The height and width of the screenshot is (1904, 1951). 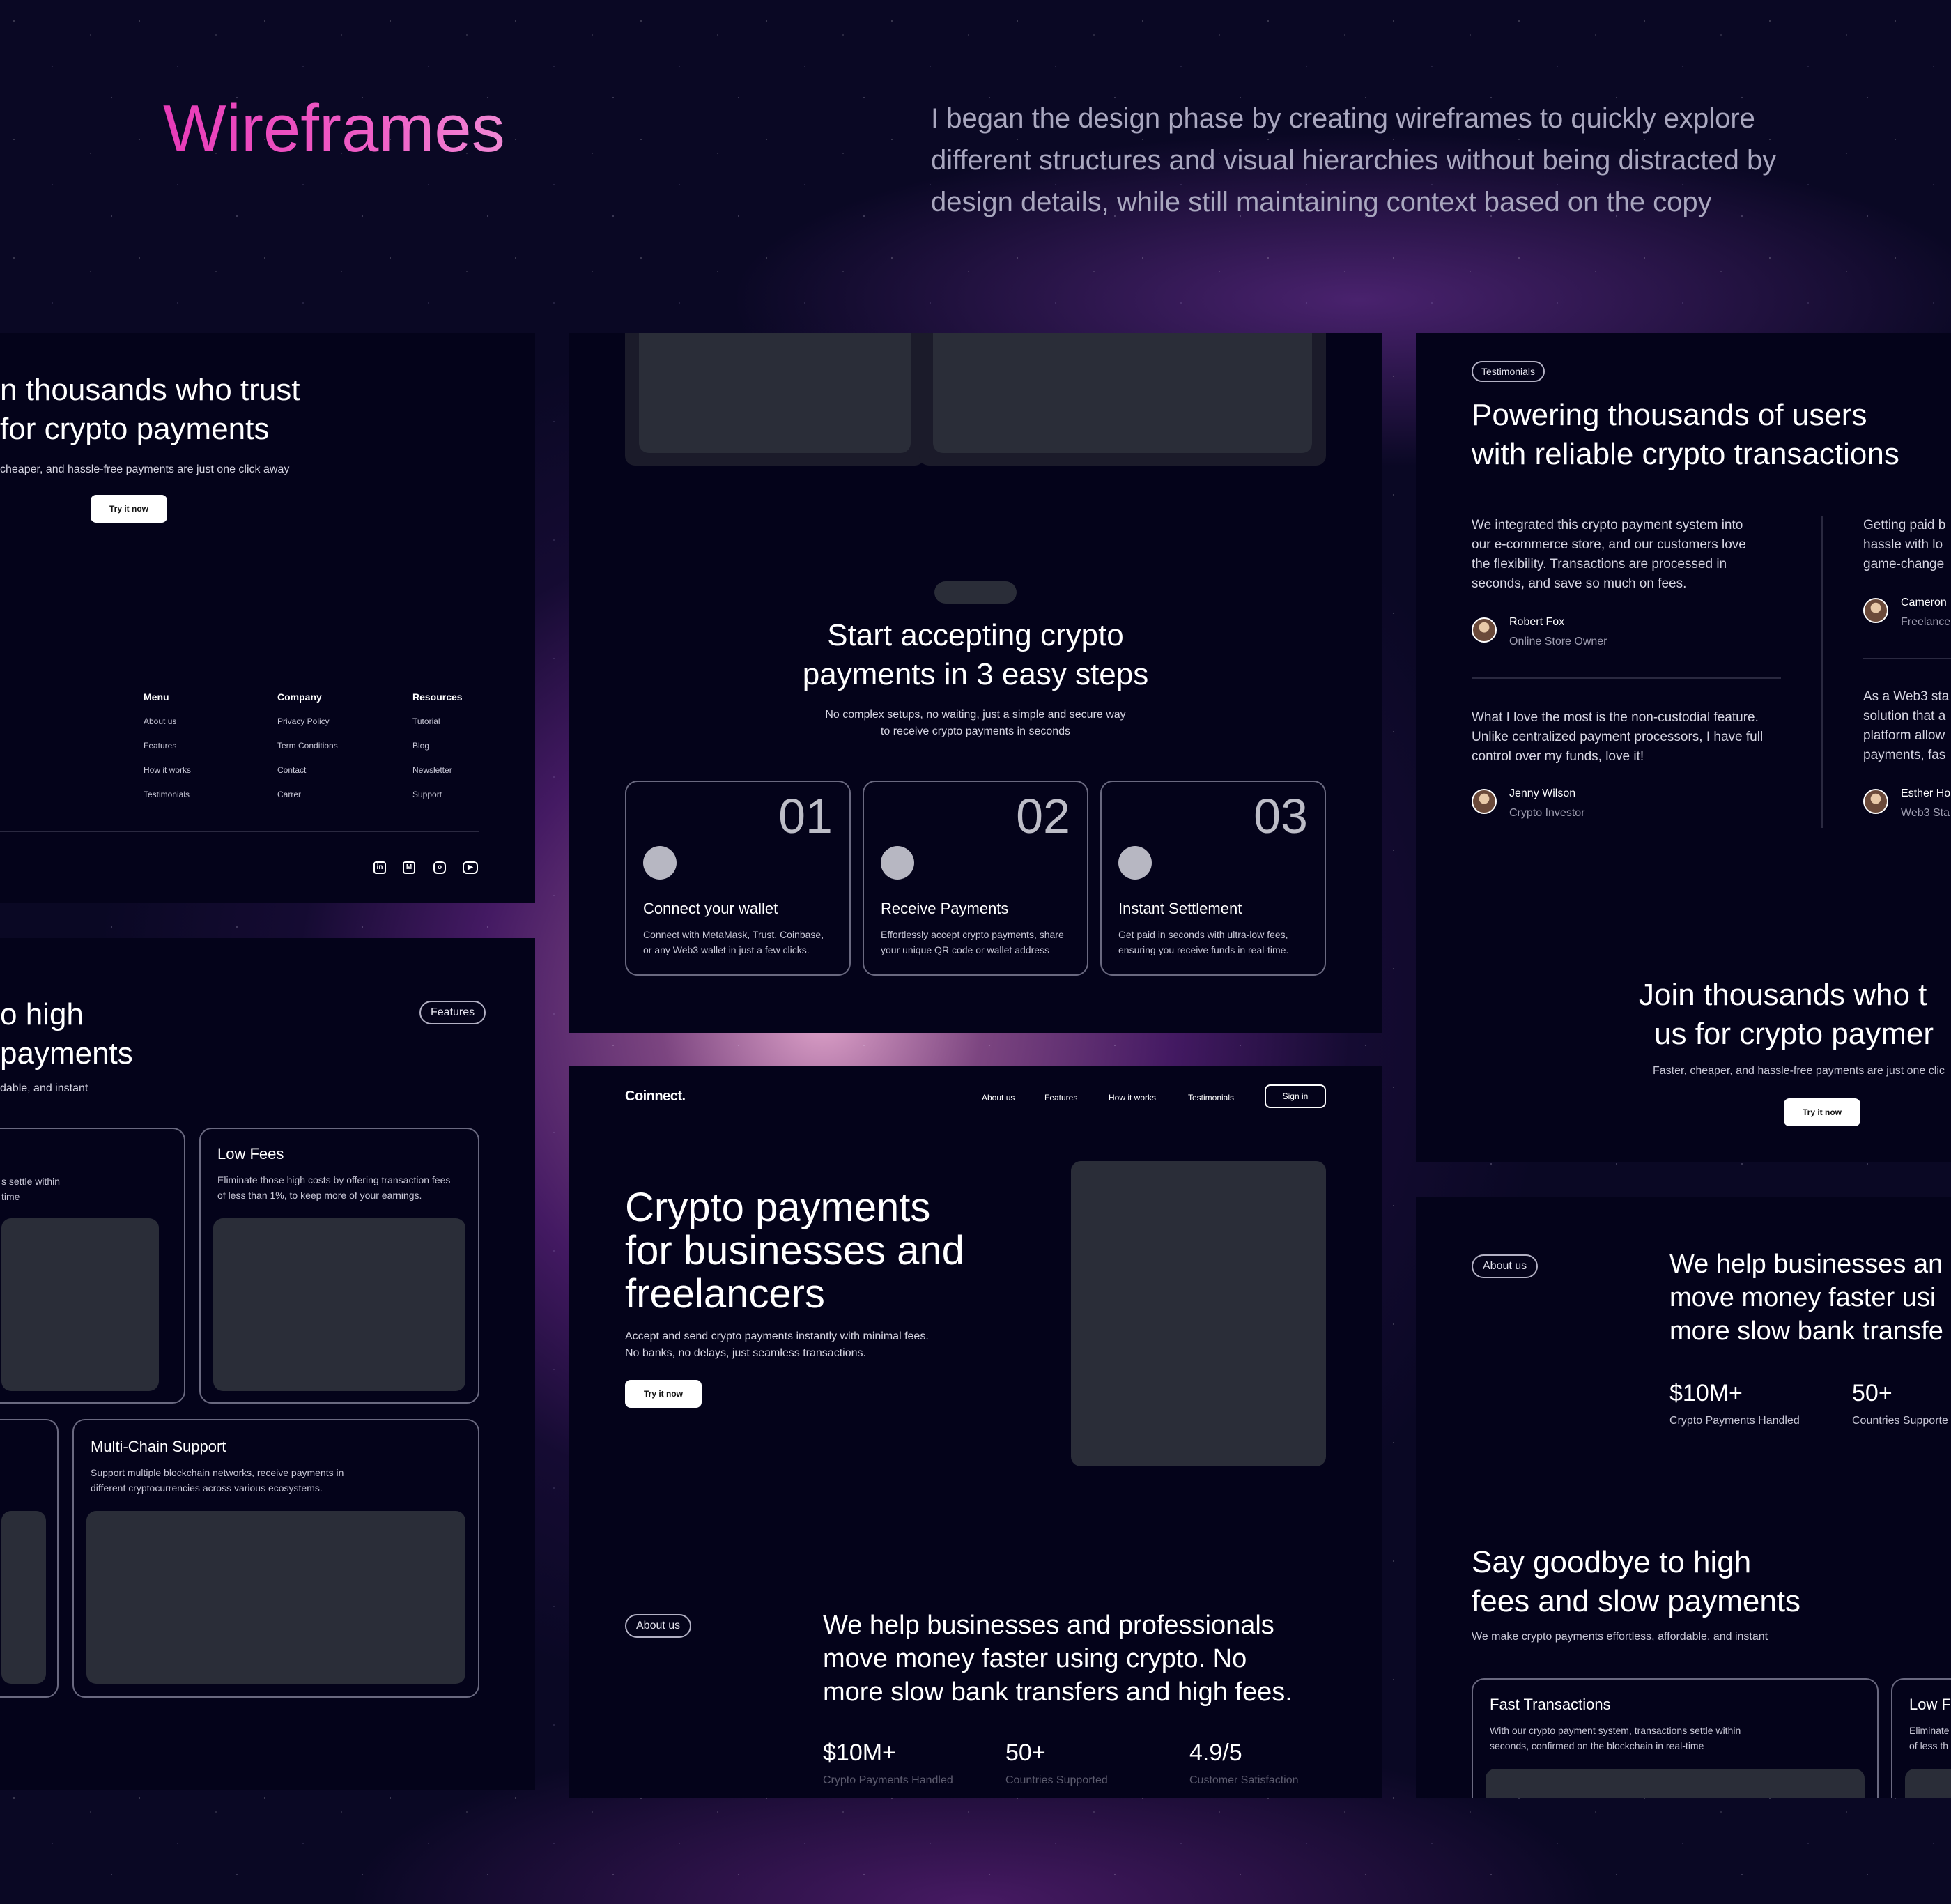 What do you see at coordinates (1822, 1112) in the screenshot?
I see `join-try-it-now-button: Try it now` at bounding box center [1822, 1112].